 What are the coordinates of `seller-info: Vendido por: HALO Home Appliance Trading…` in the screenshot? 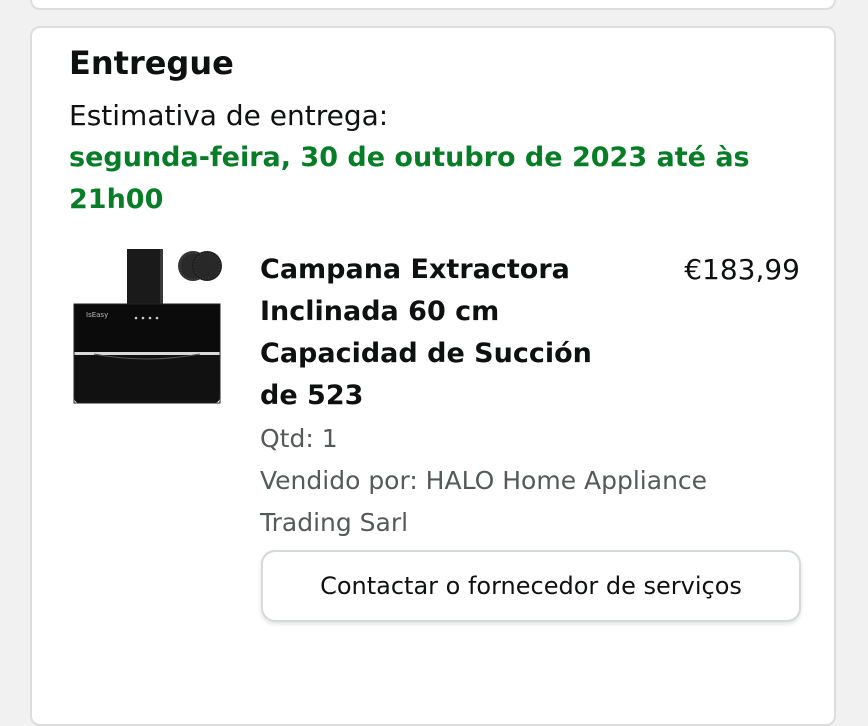 It's located at (484, 501).